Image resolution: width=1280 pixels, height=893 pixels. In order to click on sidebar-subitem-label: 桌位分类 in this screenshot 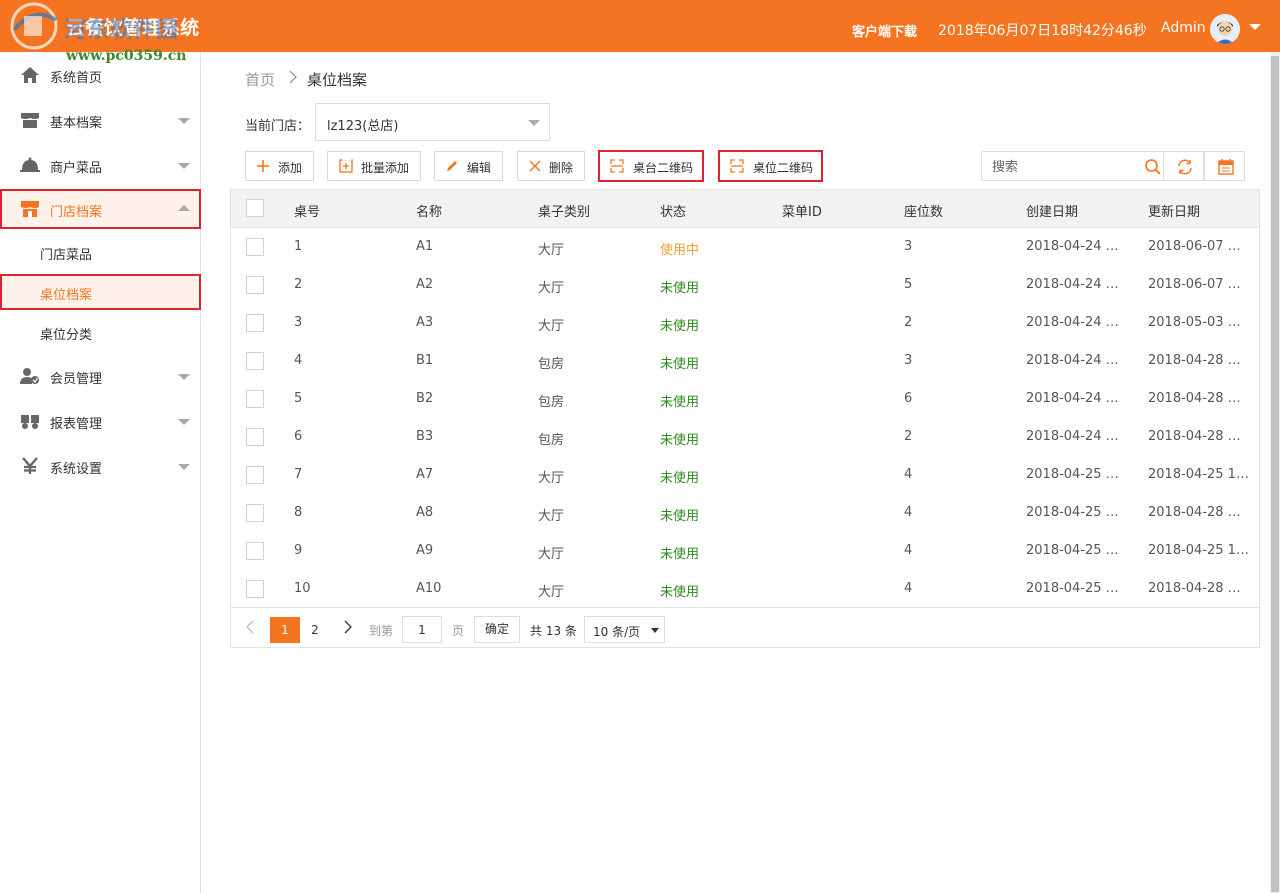, I will do `click(66, 335)`.